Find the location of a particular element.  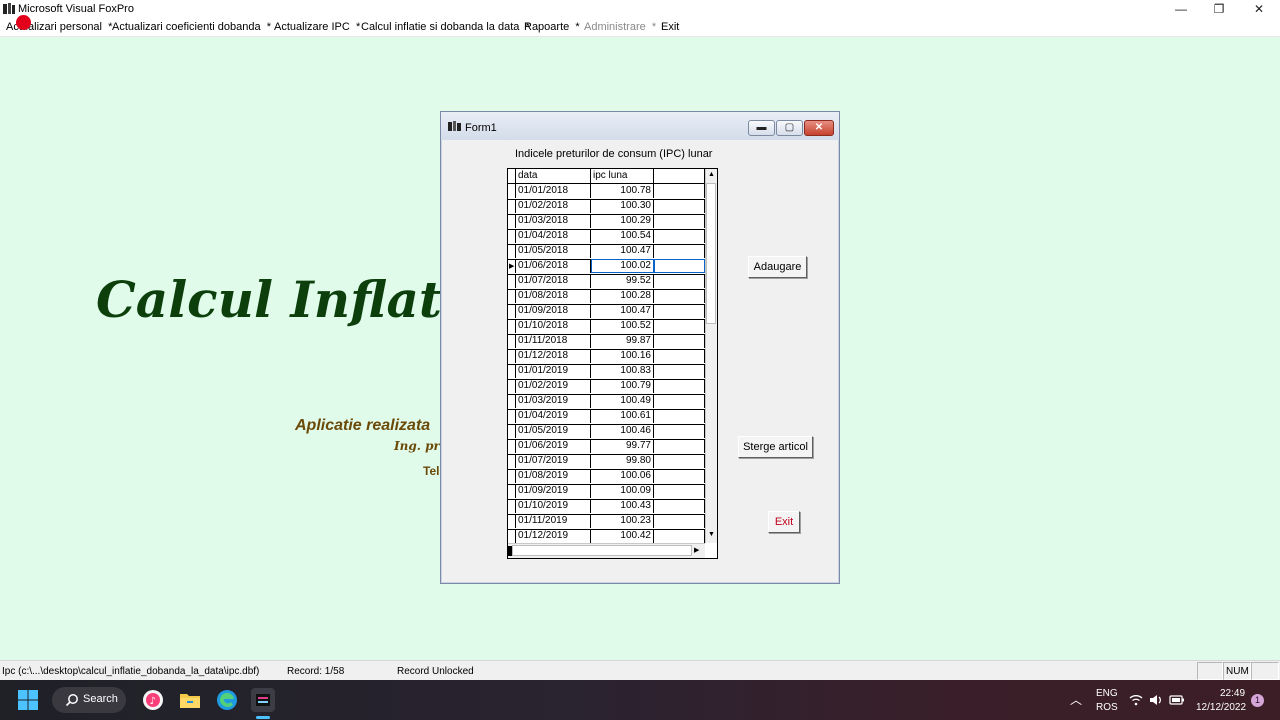

table-row: 01/01/2018 100.78 is located at coordinates (606, 192).